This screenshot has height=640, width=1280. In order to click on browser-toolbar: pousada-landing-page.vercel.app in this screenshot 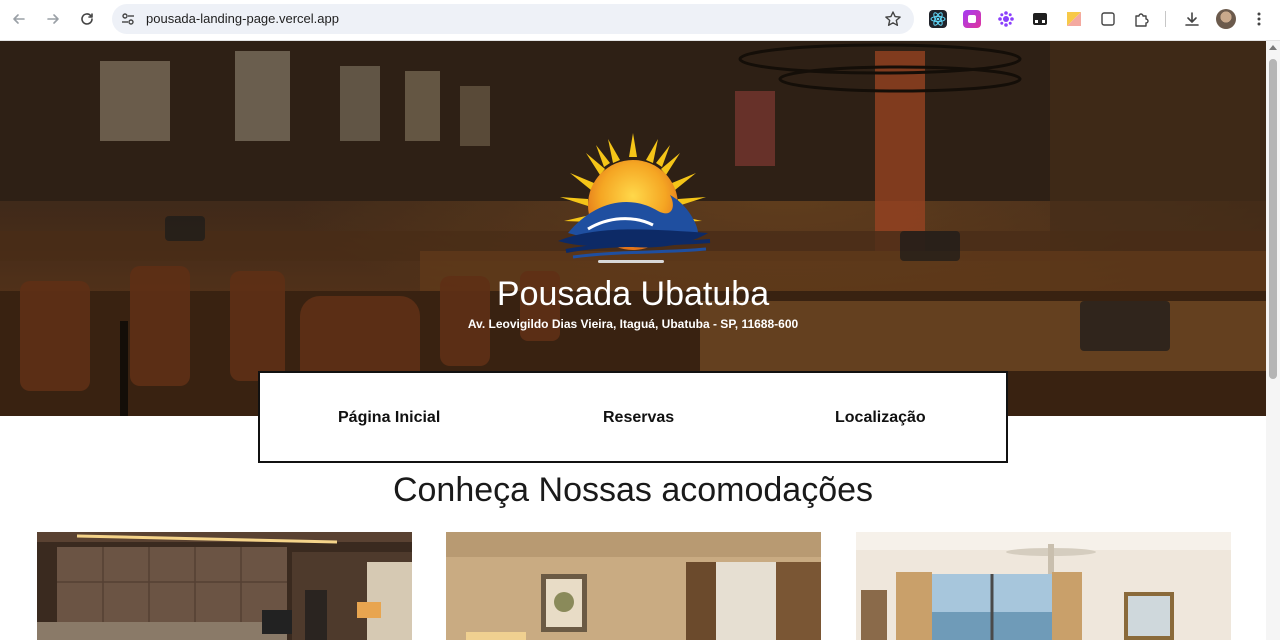, I will do `click(640, 20)`.